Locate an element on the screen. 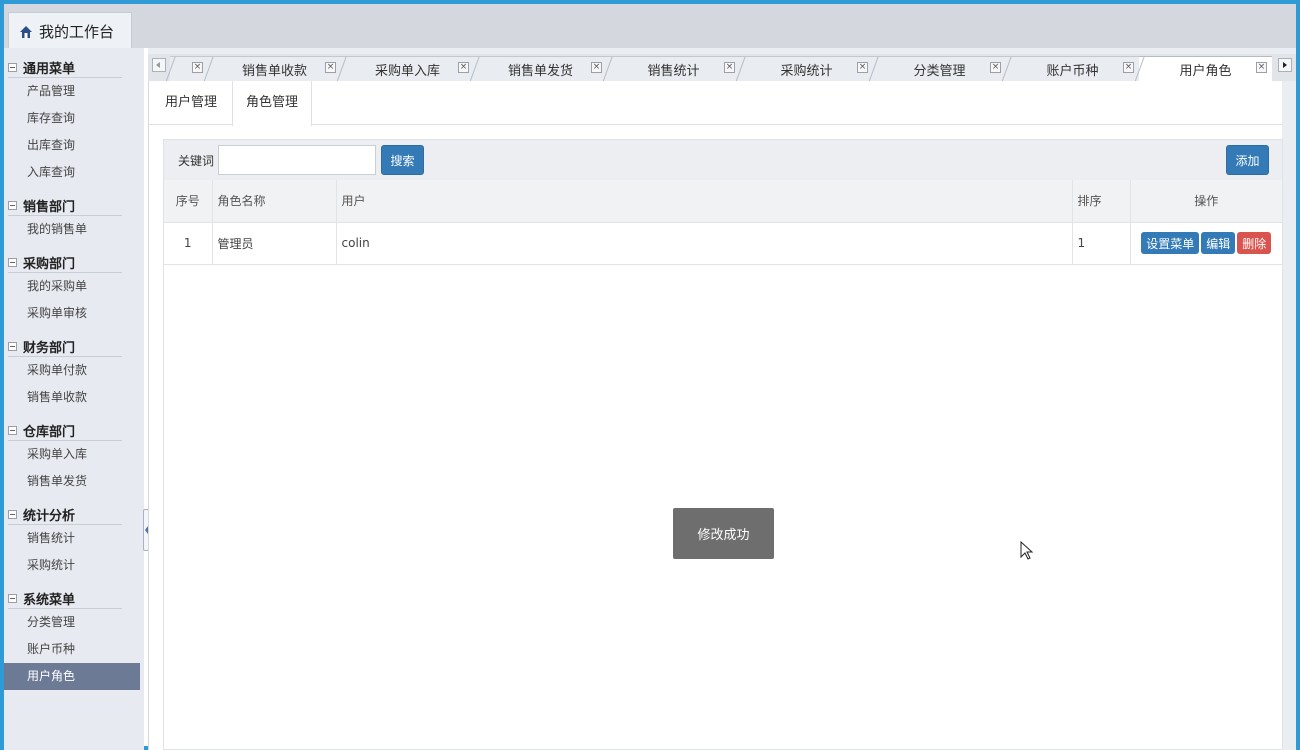 This screenshot has width=1300, height=750. tab-sales-shipping: 销售单发货 × is located at coordinates (540, 68).